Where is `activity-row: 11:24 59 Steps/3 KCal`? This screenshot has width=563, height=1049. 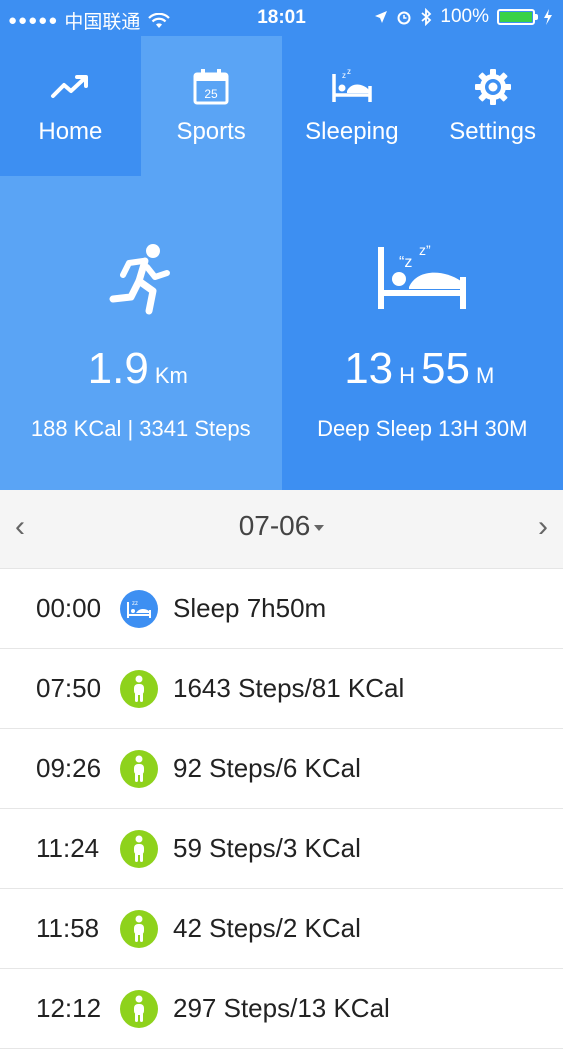 activity-row: 11:24 59 Steps/3 KCal is located at coordinates (281, 849).